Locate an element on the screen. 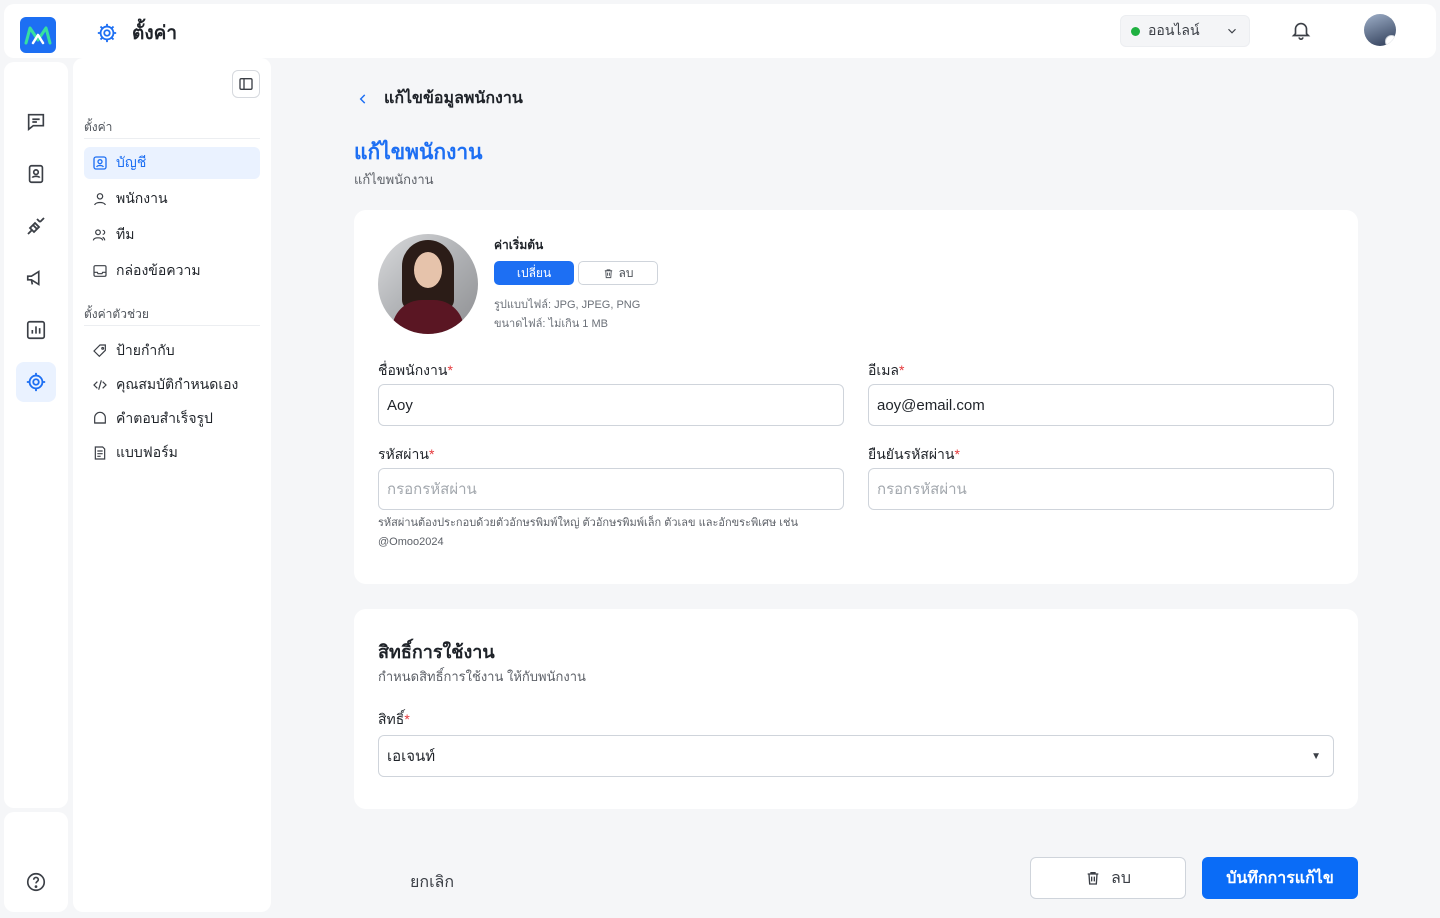  chevron-down-icon is located at coordinates (1232, 31).